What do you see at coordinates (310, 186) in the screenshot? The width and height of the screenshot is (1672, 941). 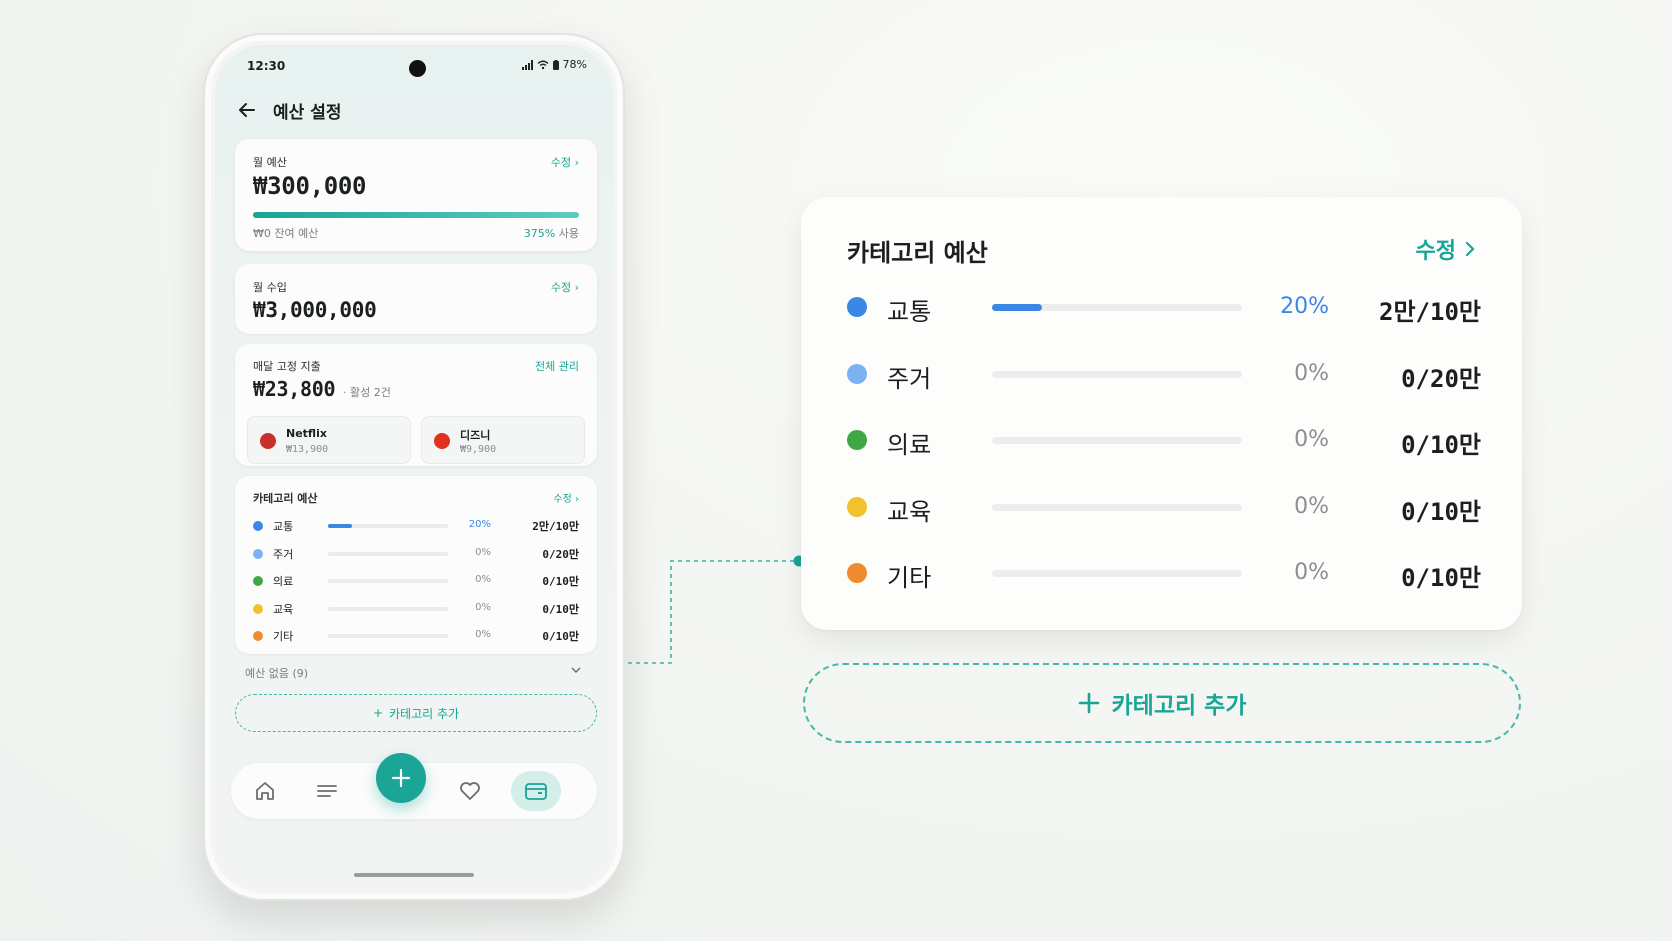 I see `monthly-budget-amount: ₩300,000` at bounding box center [310, 186].